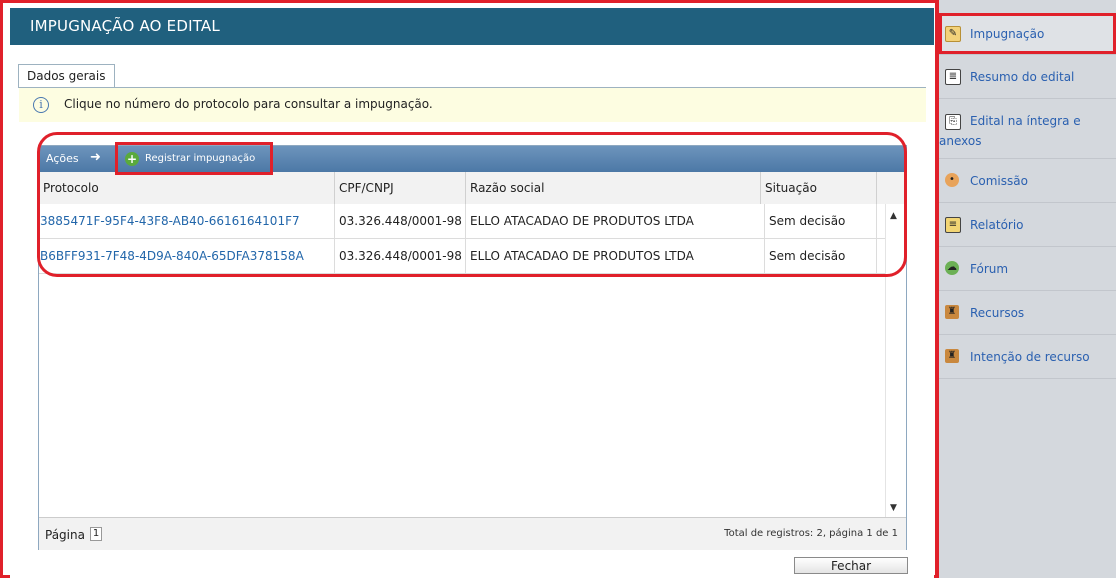 Image resolution: width=1116 pixels, height=578 pixels. Describe the element at coordinates (1027, 312) in the screenshot. I see `sidebar-item-recursos: ♜ Recursos` at that location.